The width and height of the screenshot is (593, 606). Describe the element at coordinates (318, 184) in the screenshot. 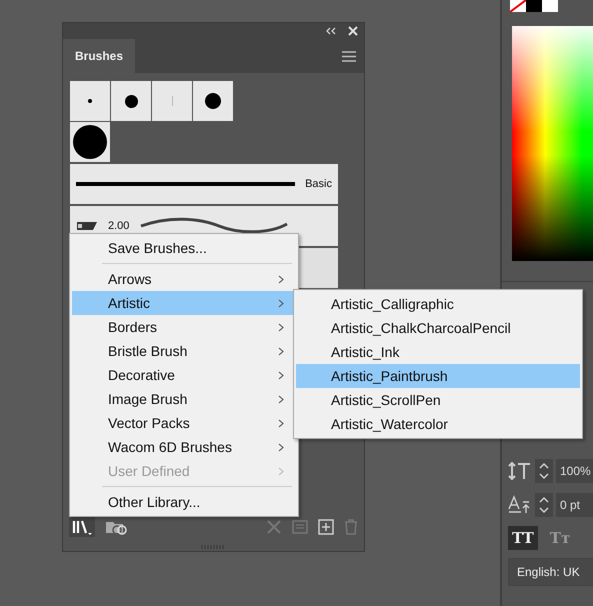

I see `brush-name: Basic` at that location.